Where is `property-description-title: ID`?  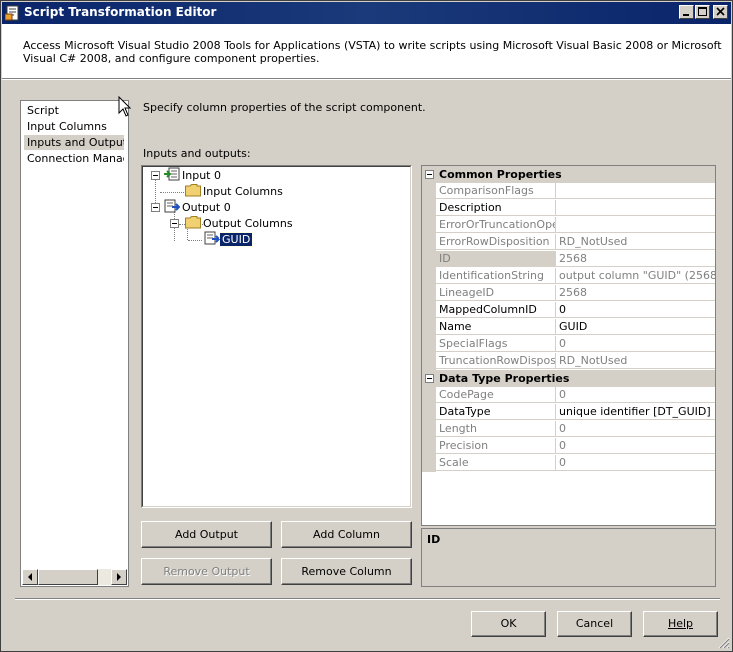
property-description-title: ID is located at coordinates (434, 539).